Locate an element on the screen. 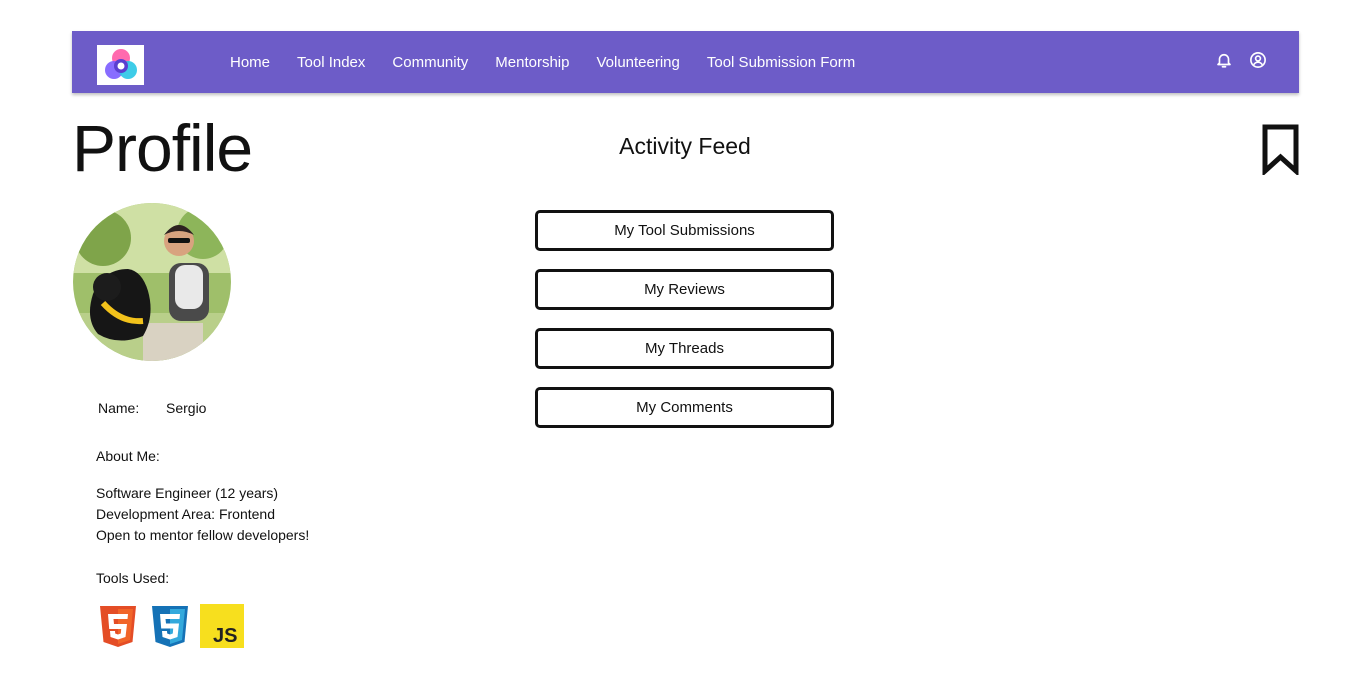  javascript-icon: JS is located at coordinates (222, 626).